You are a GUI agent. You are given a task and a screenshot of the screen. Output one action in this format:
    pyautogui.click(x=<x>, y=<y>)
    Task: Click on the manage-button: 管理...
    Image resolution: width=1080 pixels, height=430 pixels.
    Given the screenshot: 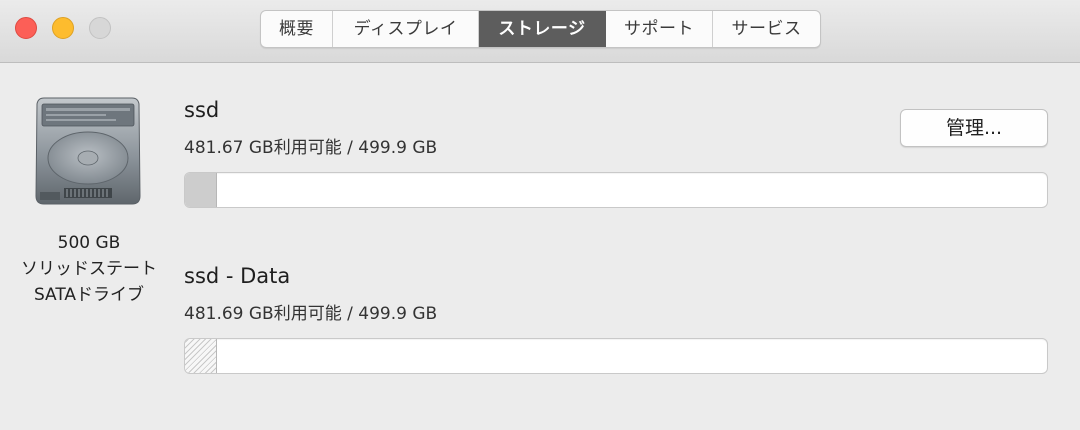 What is the action you would take?
    pyautogui.click(x=974, y=128)
    